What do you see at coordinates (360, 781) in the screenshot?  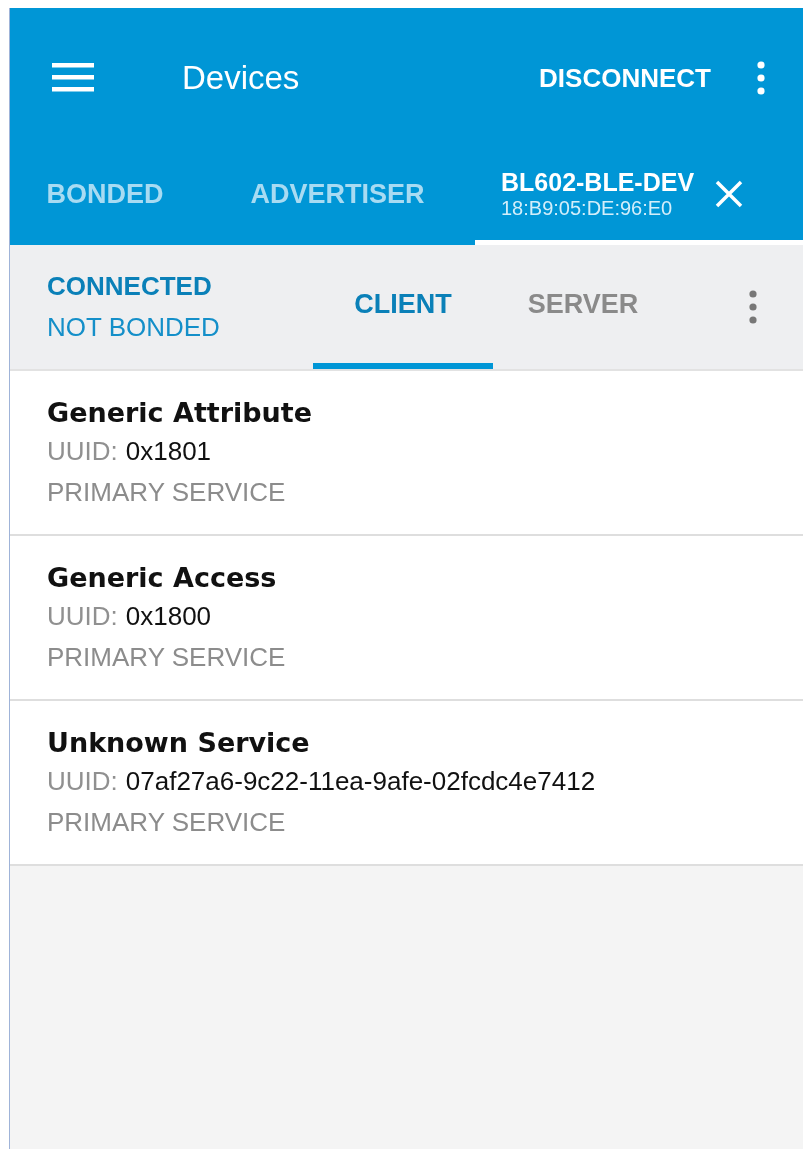 I see `uuid-value: 07af27a6-9c22-11ea-9afe-02fcdc4e7412` at bounding box center [360, 781].